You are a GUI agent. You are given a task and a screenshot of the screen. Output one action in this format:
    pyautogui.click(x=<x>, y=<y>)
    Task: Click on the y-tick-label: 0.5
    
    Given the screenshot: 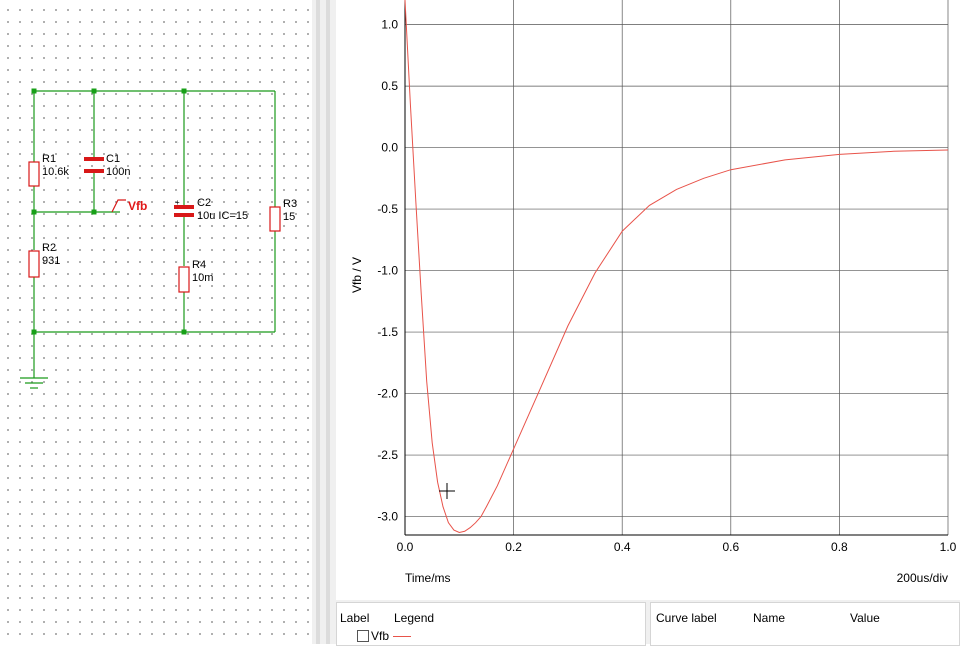 What is the action you would take?
    pyautogui.click(x=389, y=86)
    